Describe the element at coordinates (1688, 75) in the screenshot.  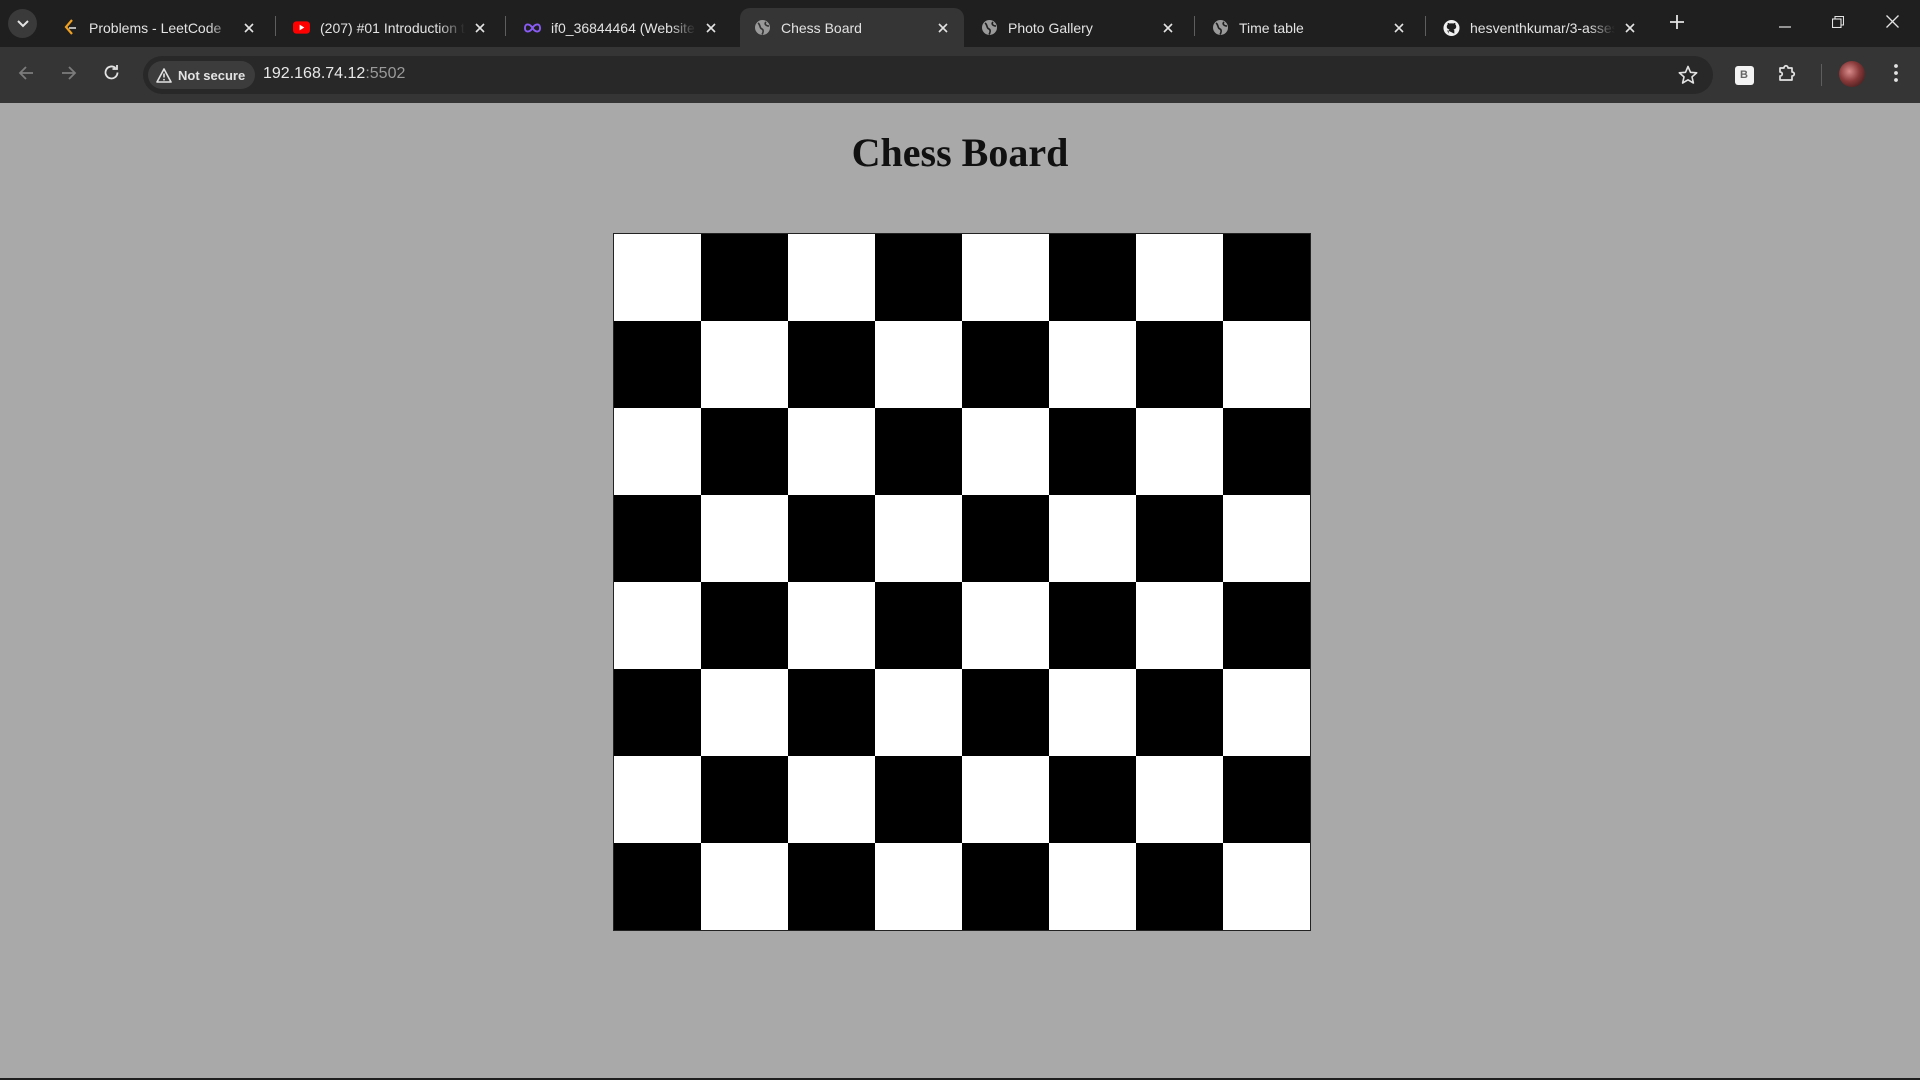
I see `bookmark-star-icon` at that location.